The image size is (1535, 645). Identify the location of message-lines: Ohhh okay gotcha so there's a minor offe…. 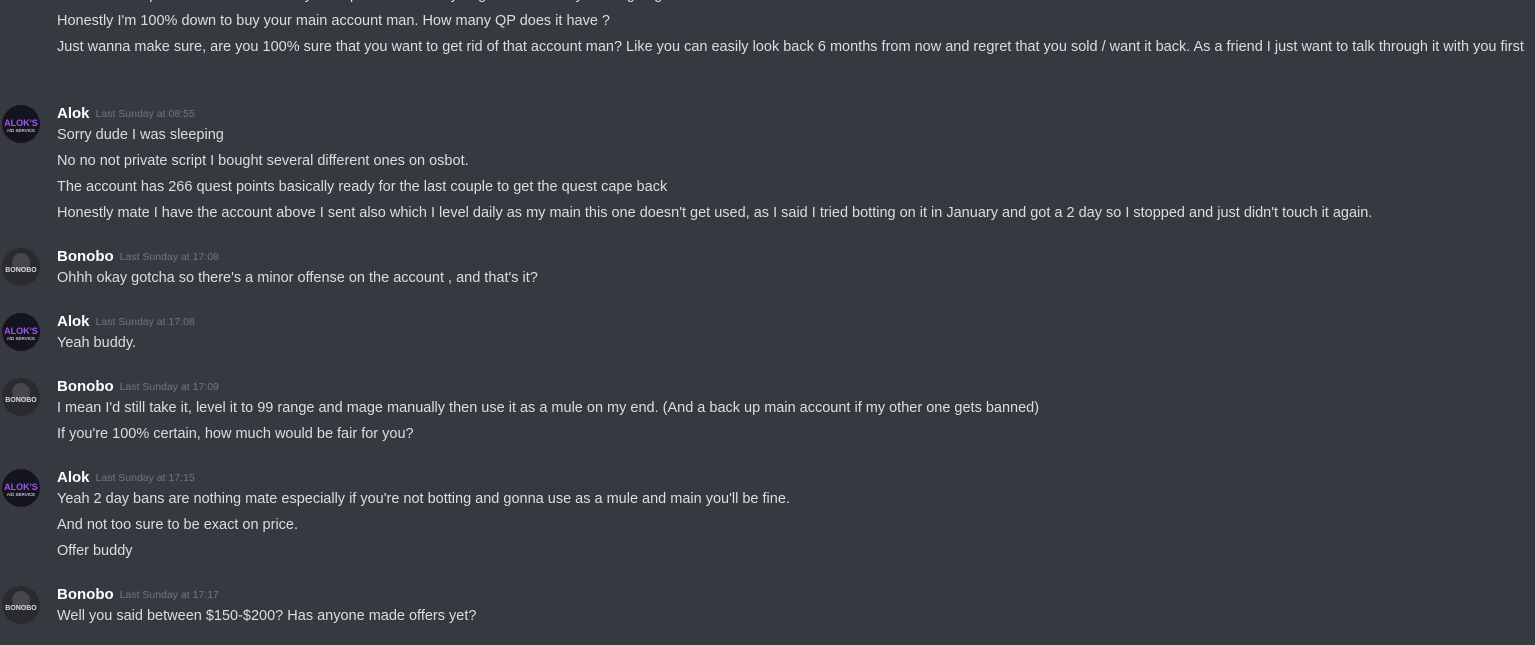
(792, 278).